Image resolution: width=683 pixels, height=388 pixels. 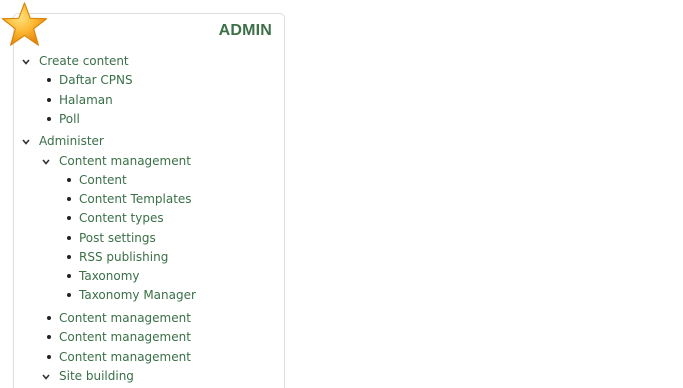 I want to click on menu-item-label: Content, so click(x=103, y=180).